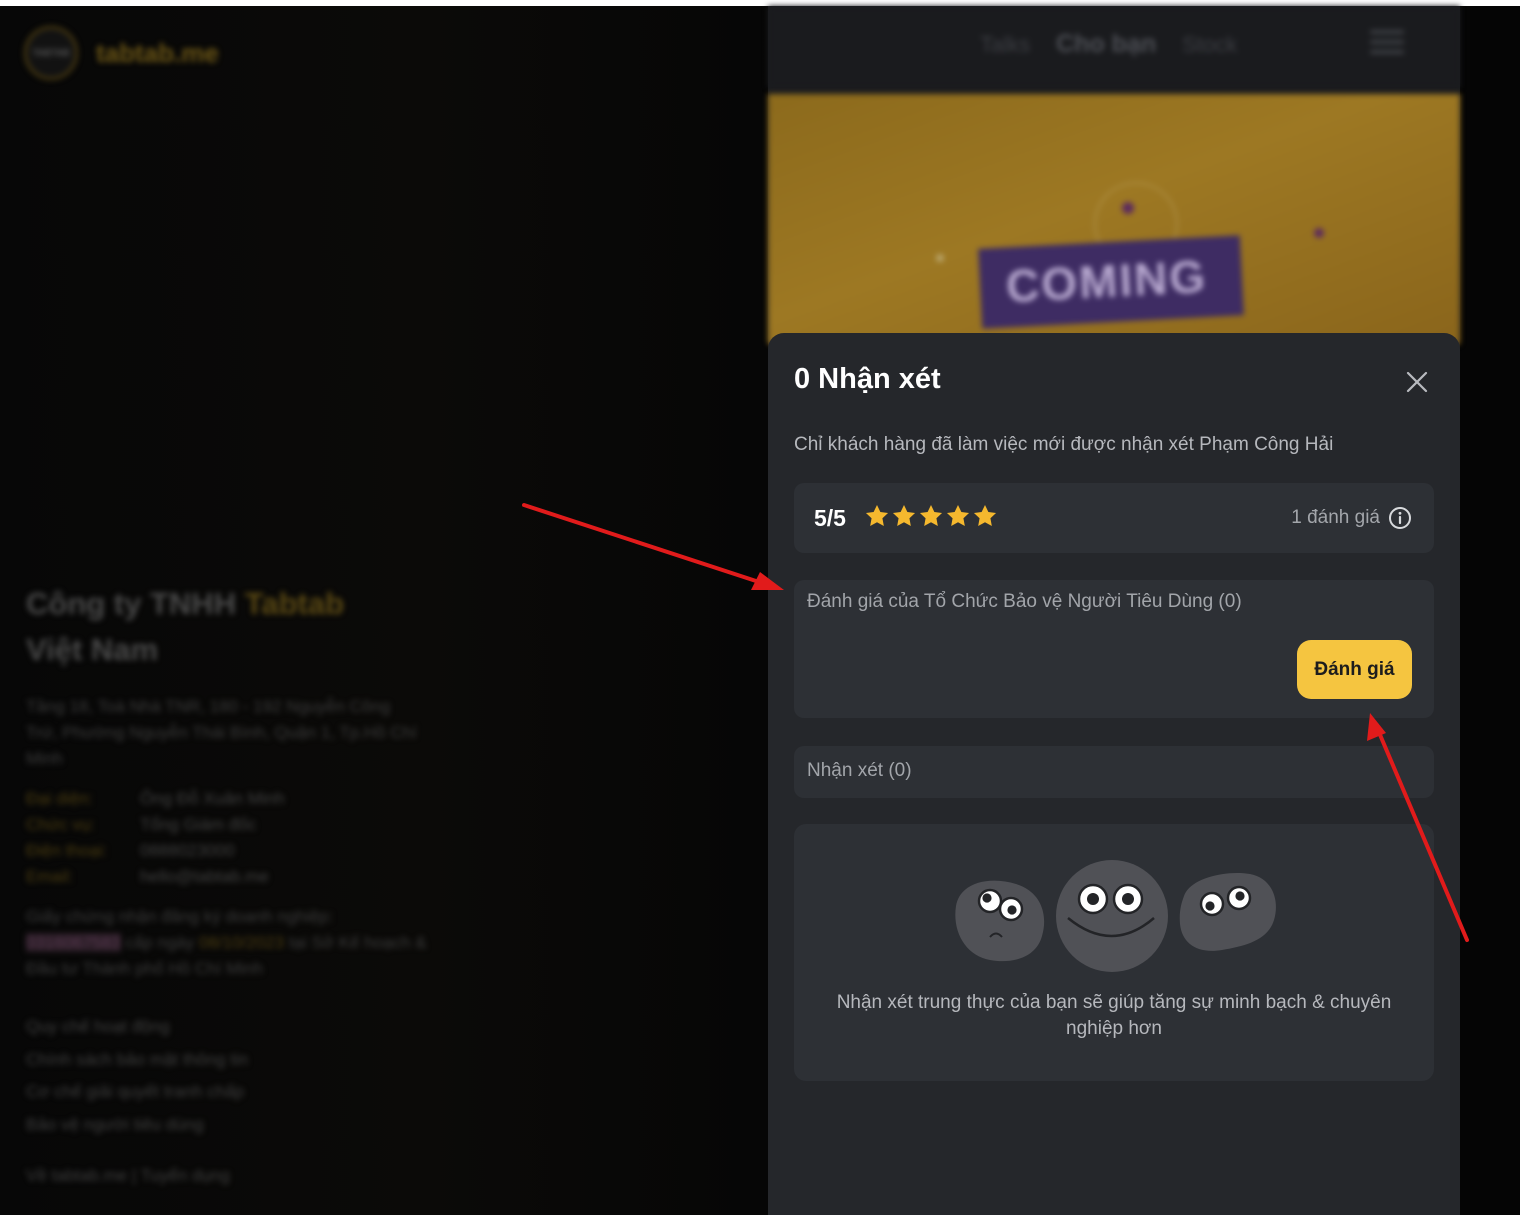 The image size is (1520, 1215). What do you see at coordinates (830, 518) in the screenshot?
I see `rating-score: 5/5` at bounding box center [830, 518].